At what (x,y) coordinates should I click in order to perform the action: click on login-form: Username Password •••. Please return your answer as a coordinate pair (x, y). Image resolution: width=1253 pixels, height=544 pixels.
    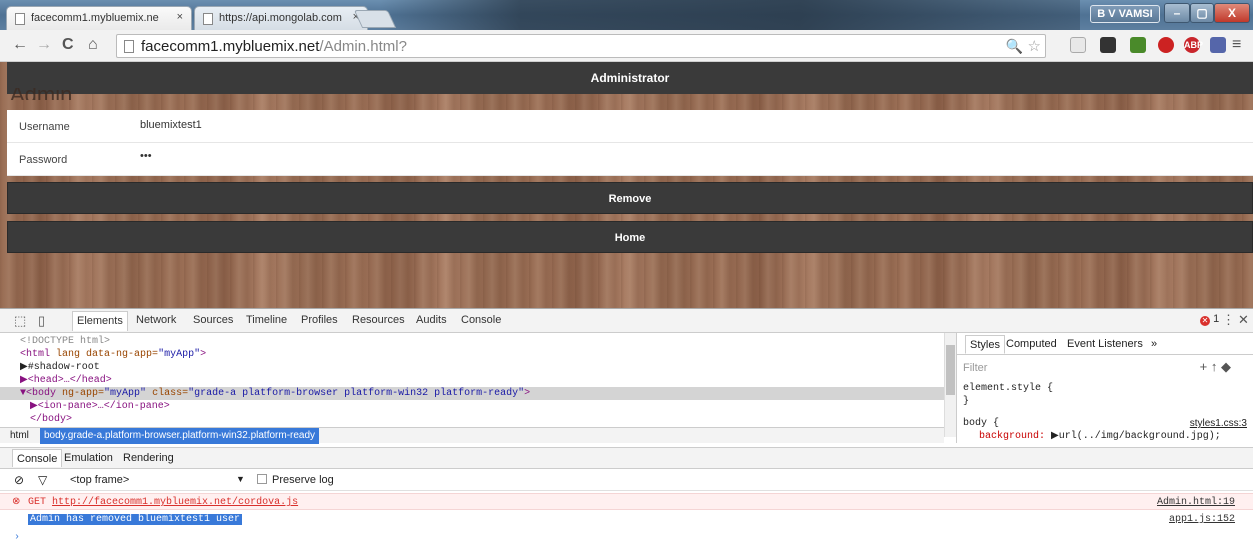
    Looking at the image, I should click on (630, 143).